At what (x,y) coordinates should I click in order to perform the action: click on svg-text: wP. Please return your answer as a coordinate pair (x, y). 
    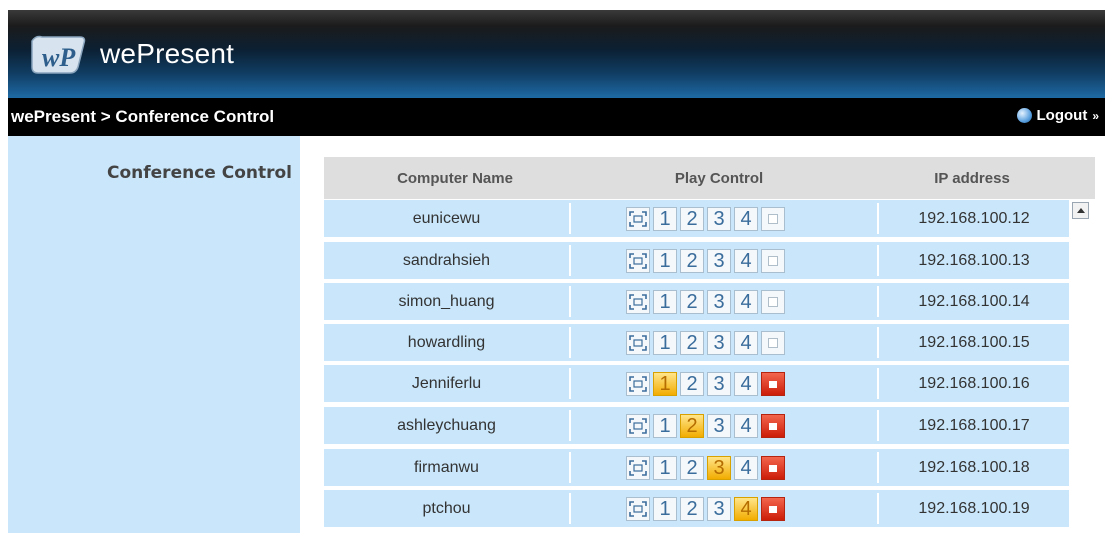
    Looking at the image, I should click on (59, 57).